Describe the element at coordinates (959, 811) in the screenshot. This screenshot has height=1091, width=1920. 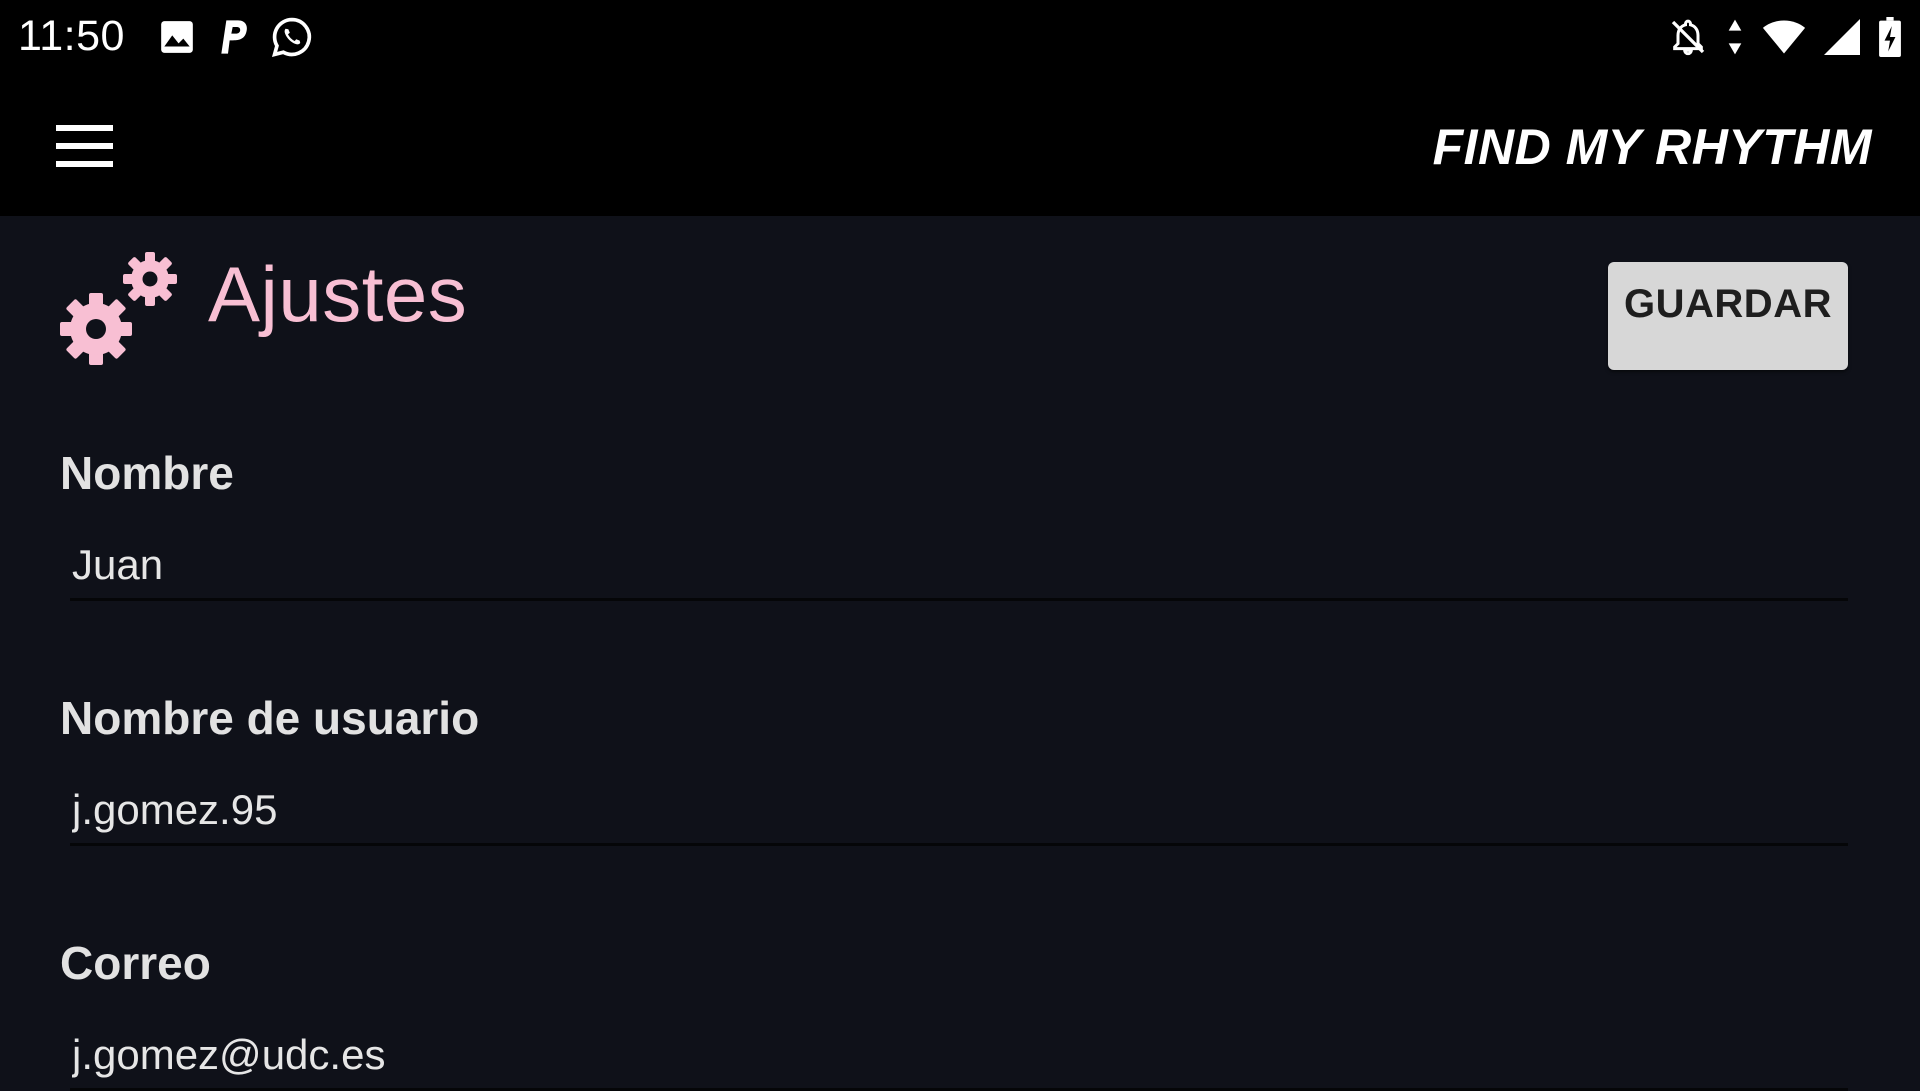
I see `username-field` at that location.